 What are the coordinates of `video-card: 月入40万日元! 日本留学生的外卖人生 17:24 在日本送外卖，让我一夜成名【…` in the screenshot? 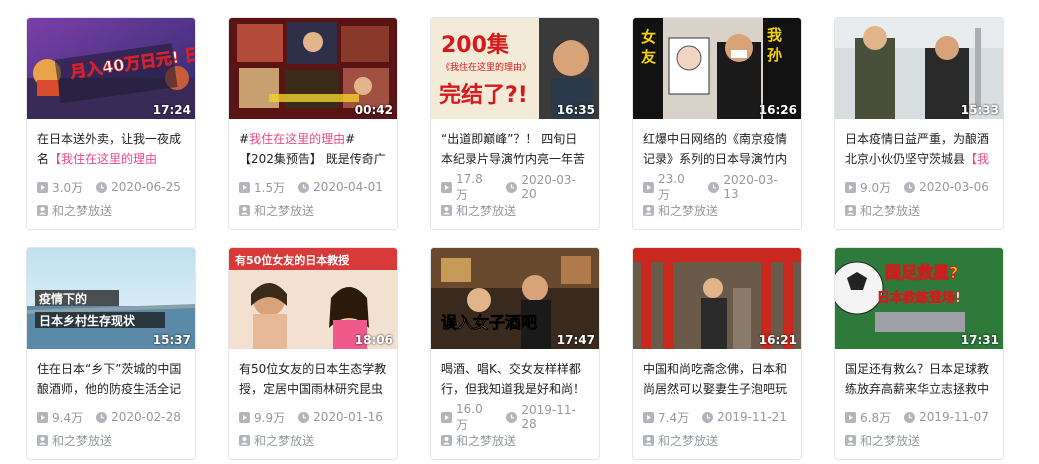 It's located at (111, 123).